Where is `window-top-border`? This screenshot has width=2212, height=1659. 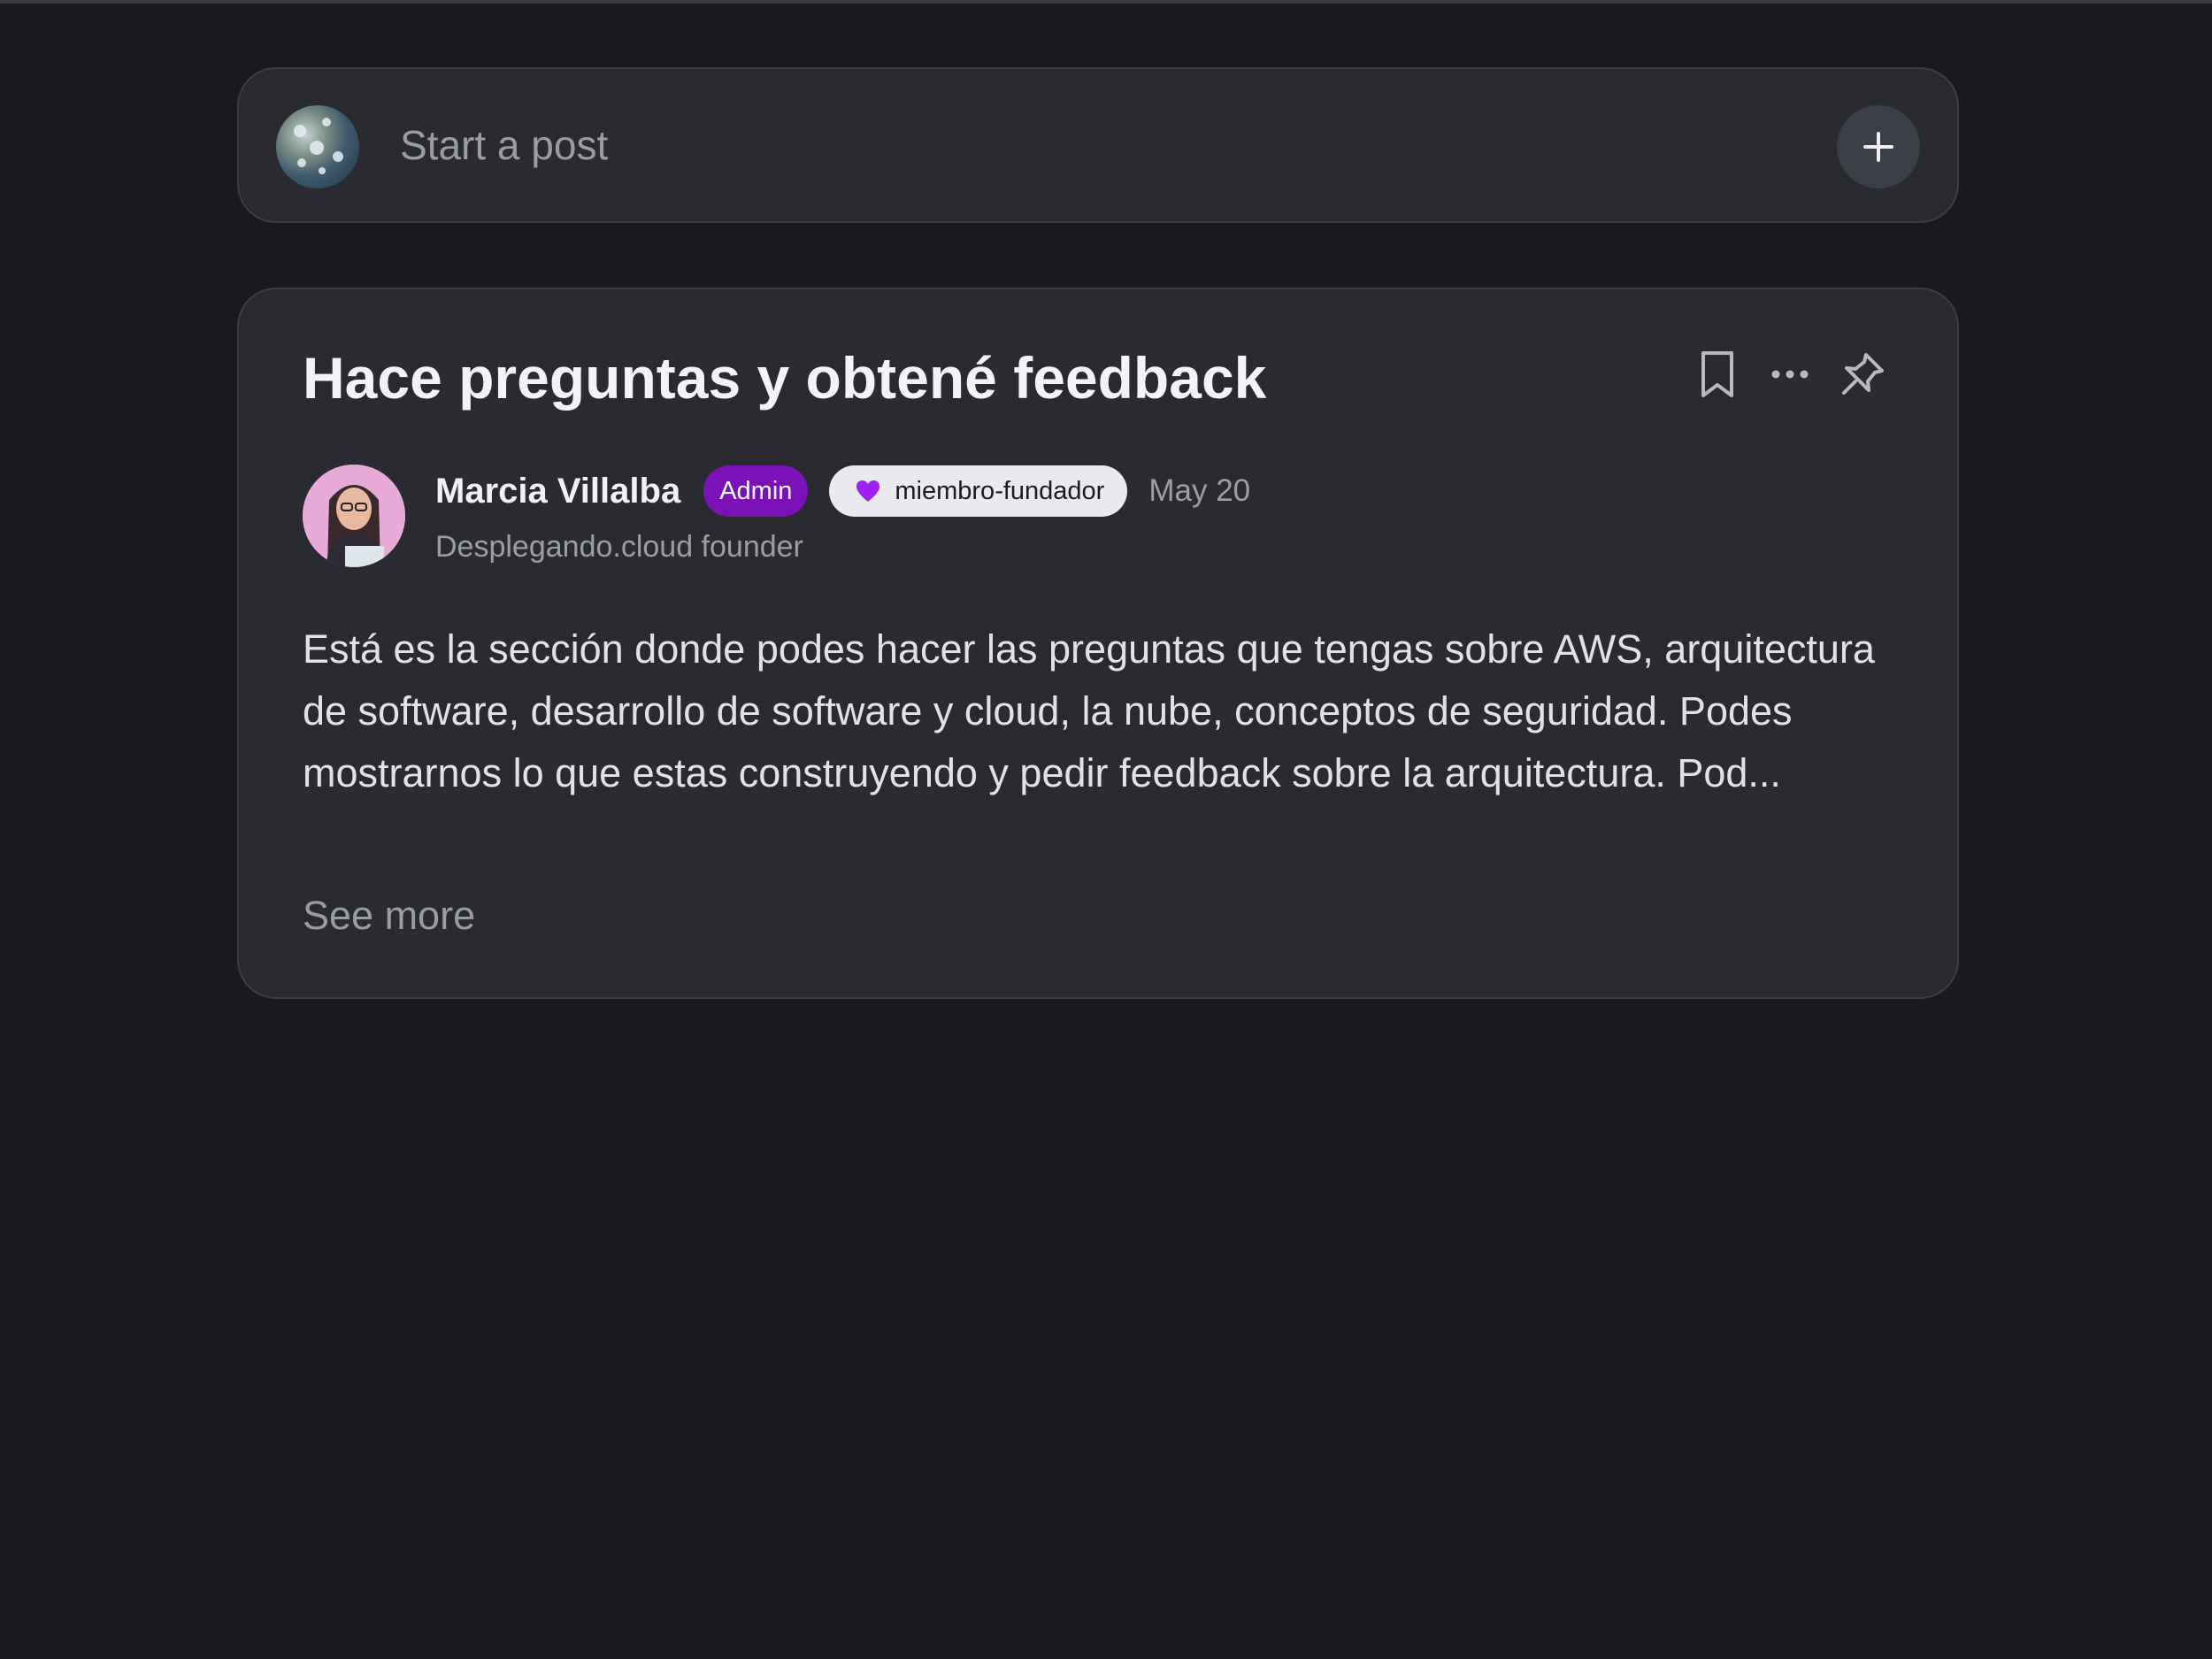 window-top-border is located at coordinates (1106, 2).